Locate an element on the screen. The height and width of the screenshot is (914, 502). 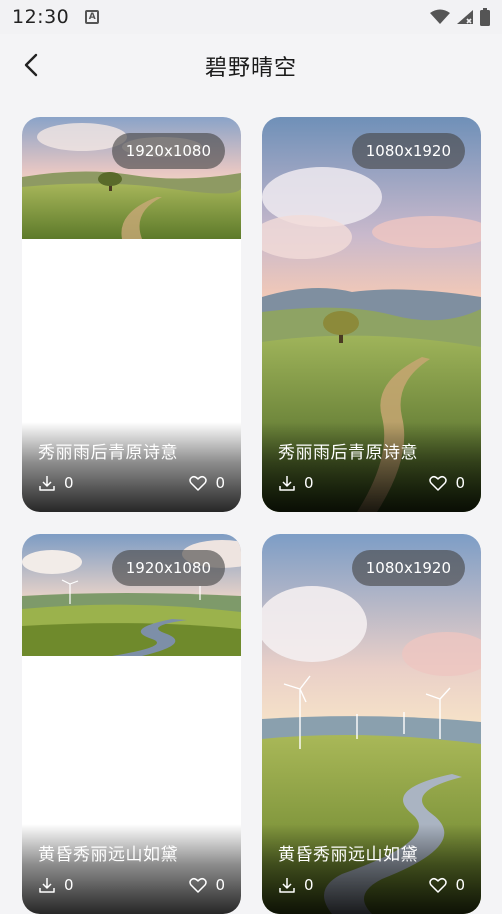
app-bar: 碧野晴空 is located at coordinates (251, 65).